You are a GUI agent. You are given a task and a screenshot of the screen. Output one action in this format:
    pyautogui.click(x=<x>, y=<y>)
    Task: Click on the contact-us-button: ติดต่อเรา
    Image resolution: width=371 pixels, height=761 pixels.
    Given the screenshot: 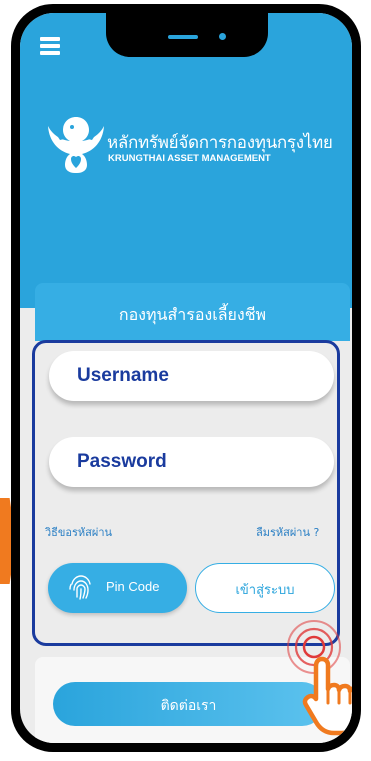 What is the action you would take?
    pyautogui.click(x=188, y=704)
    